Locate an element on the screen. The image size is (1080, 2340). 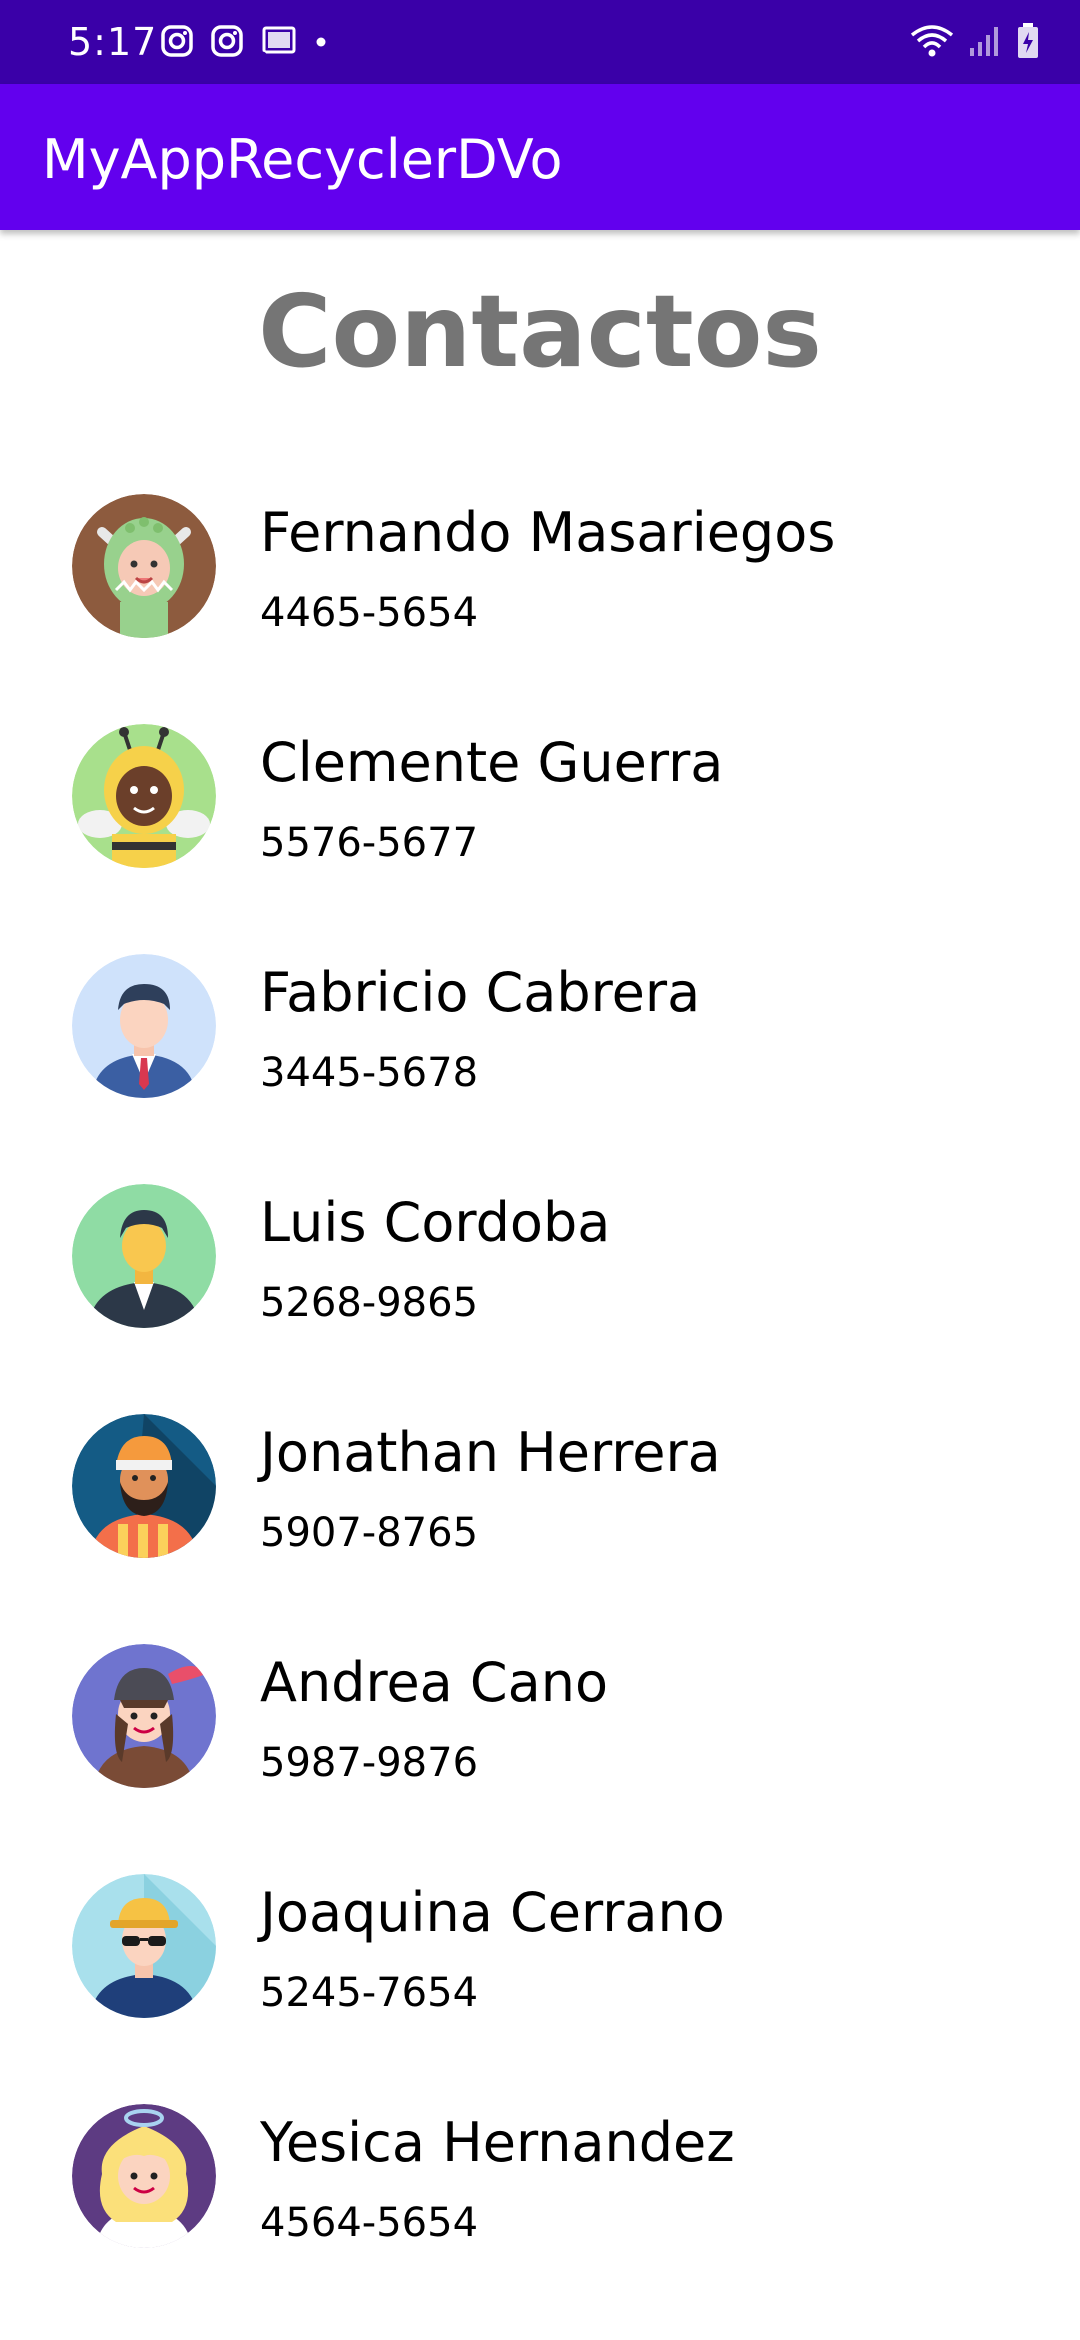
hardhat-worker-avatar-icon is located at coordinates (144, 1946).